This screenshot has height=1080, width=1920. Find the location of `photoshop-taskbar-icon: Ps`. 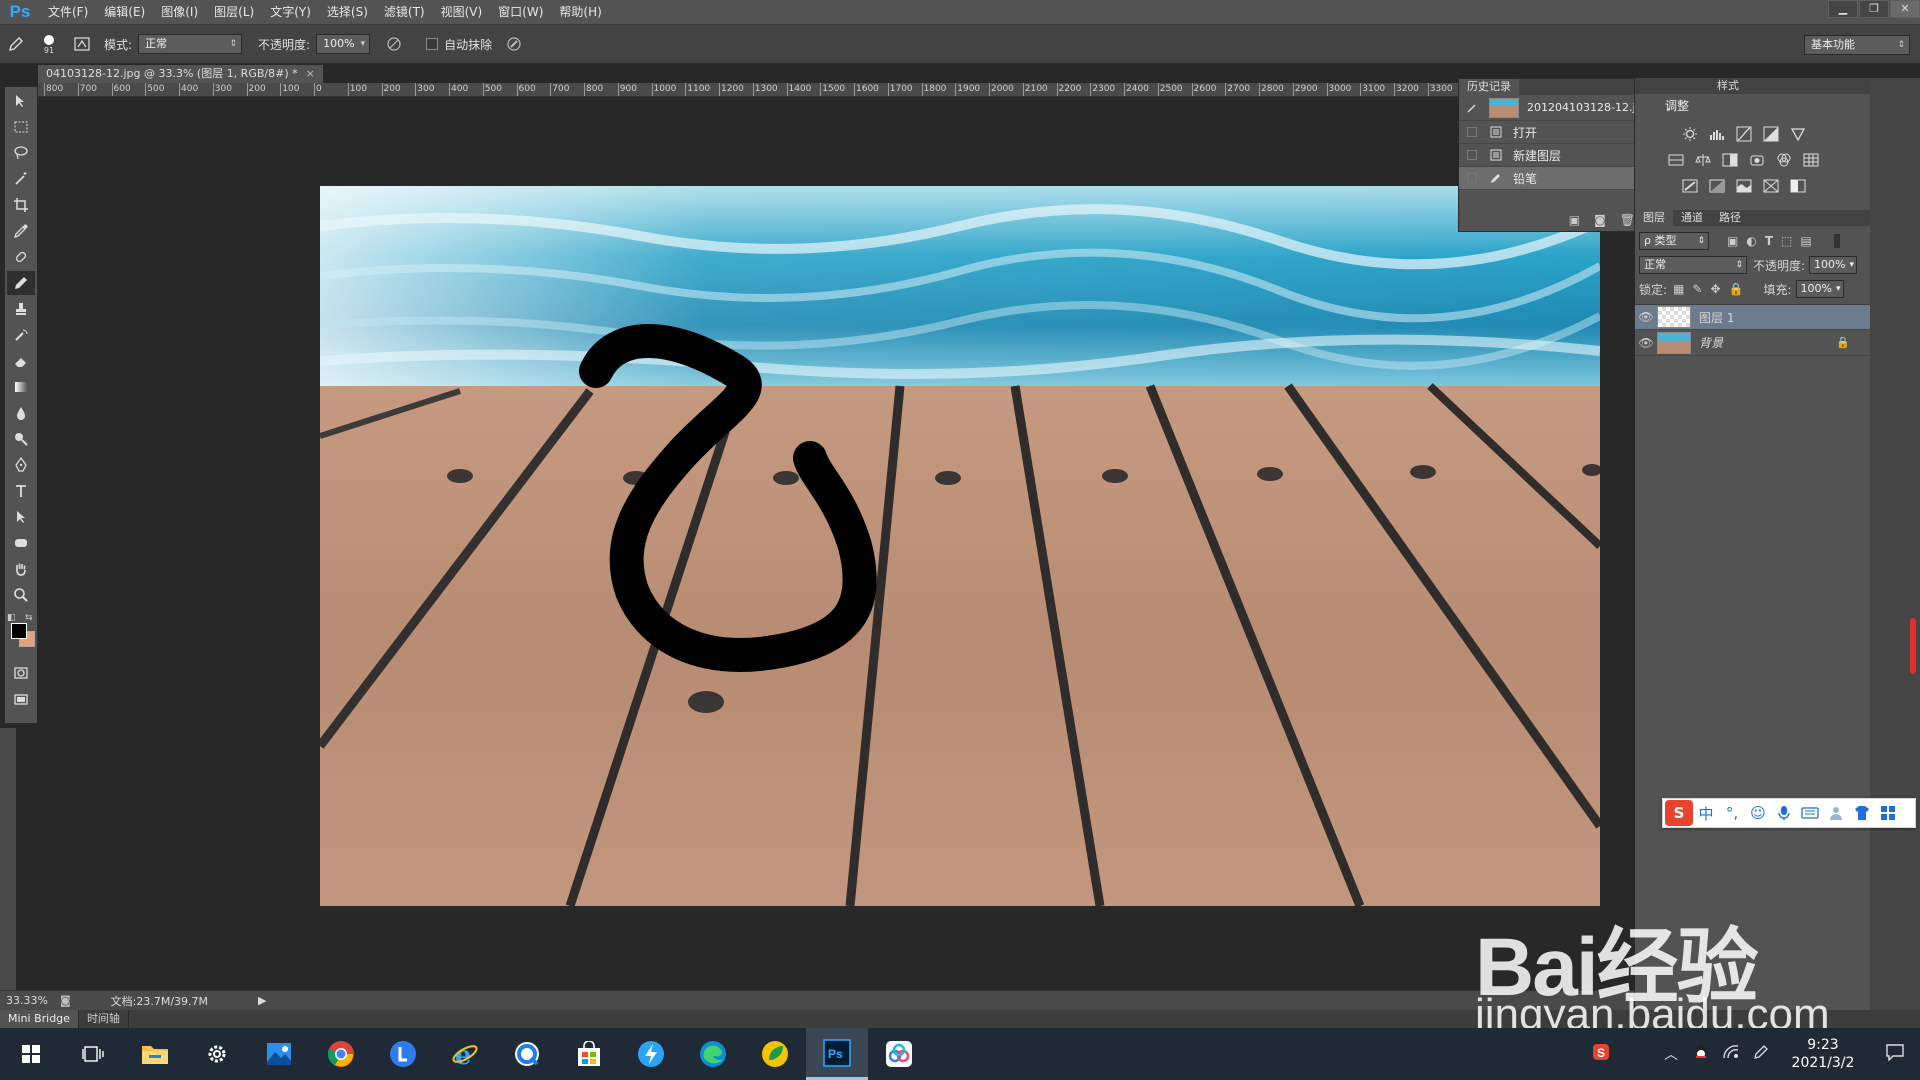

photoshop-taskbar-icon: Ps is located at coordinates (837, 1054).